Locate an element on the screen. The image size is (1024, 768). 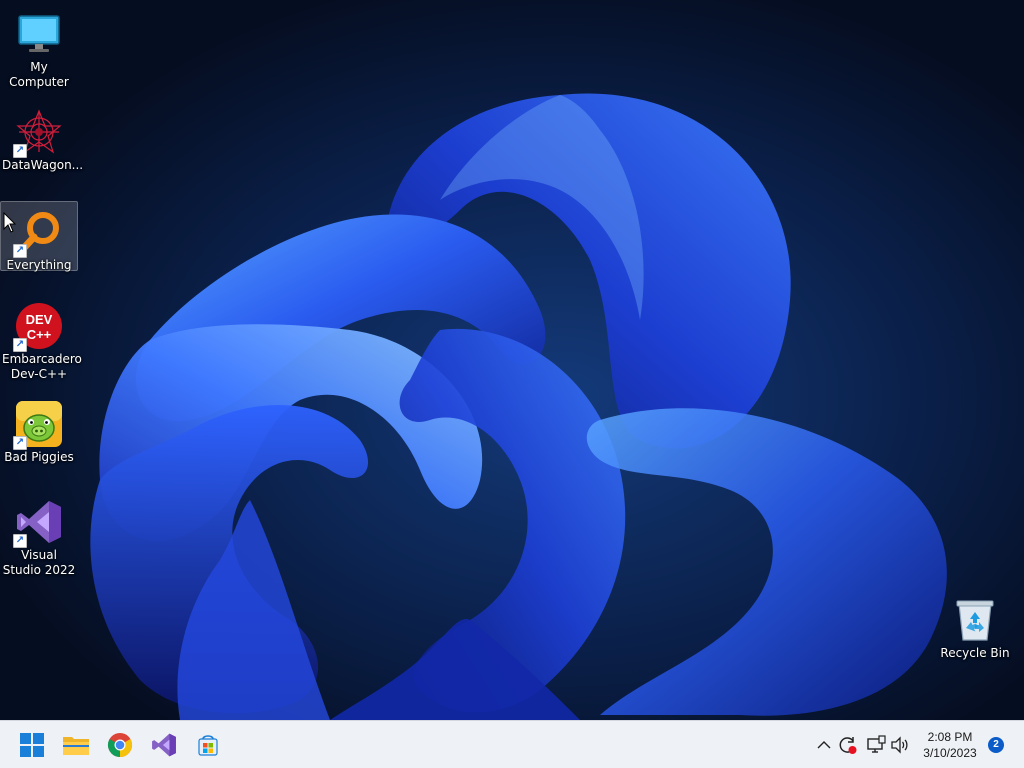
visual-studio-icon is located at coordinates (164, 745).